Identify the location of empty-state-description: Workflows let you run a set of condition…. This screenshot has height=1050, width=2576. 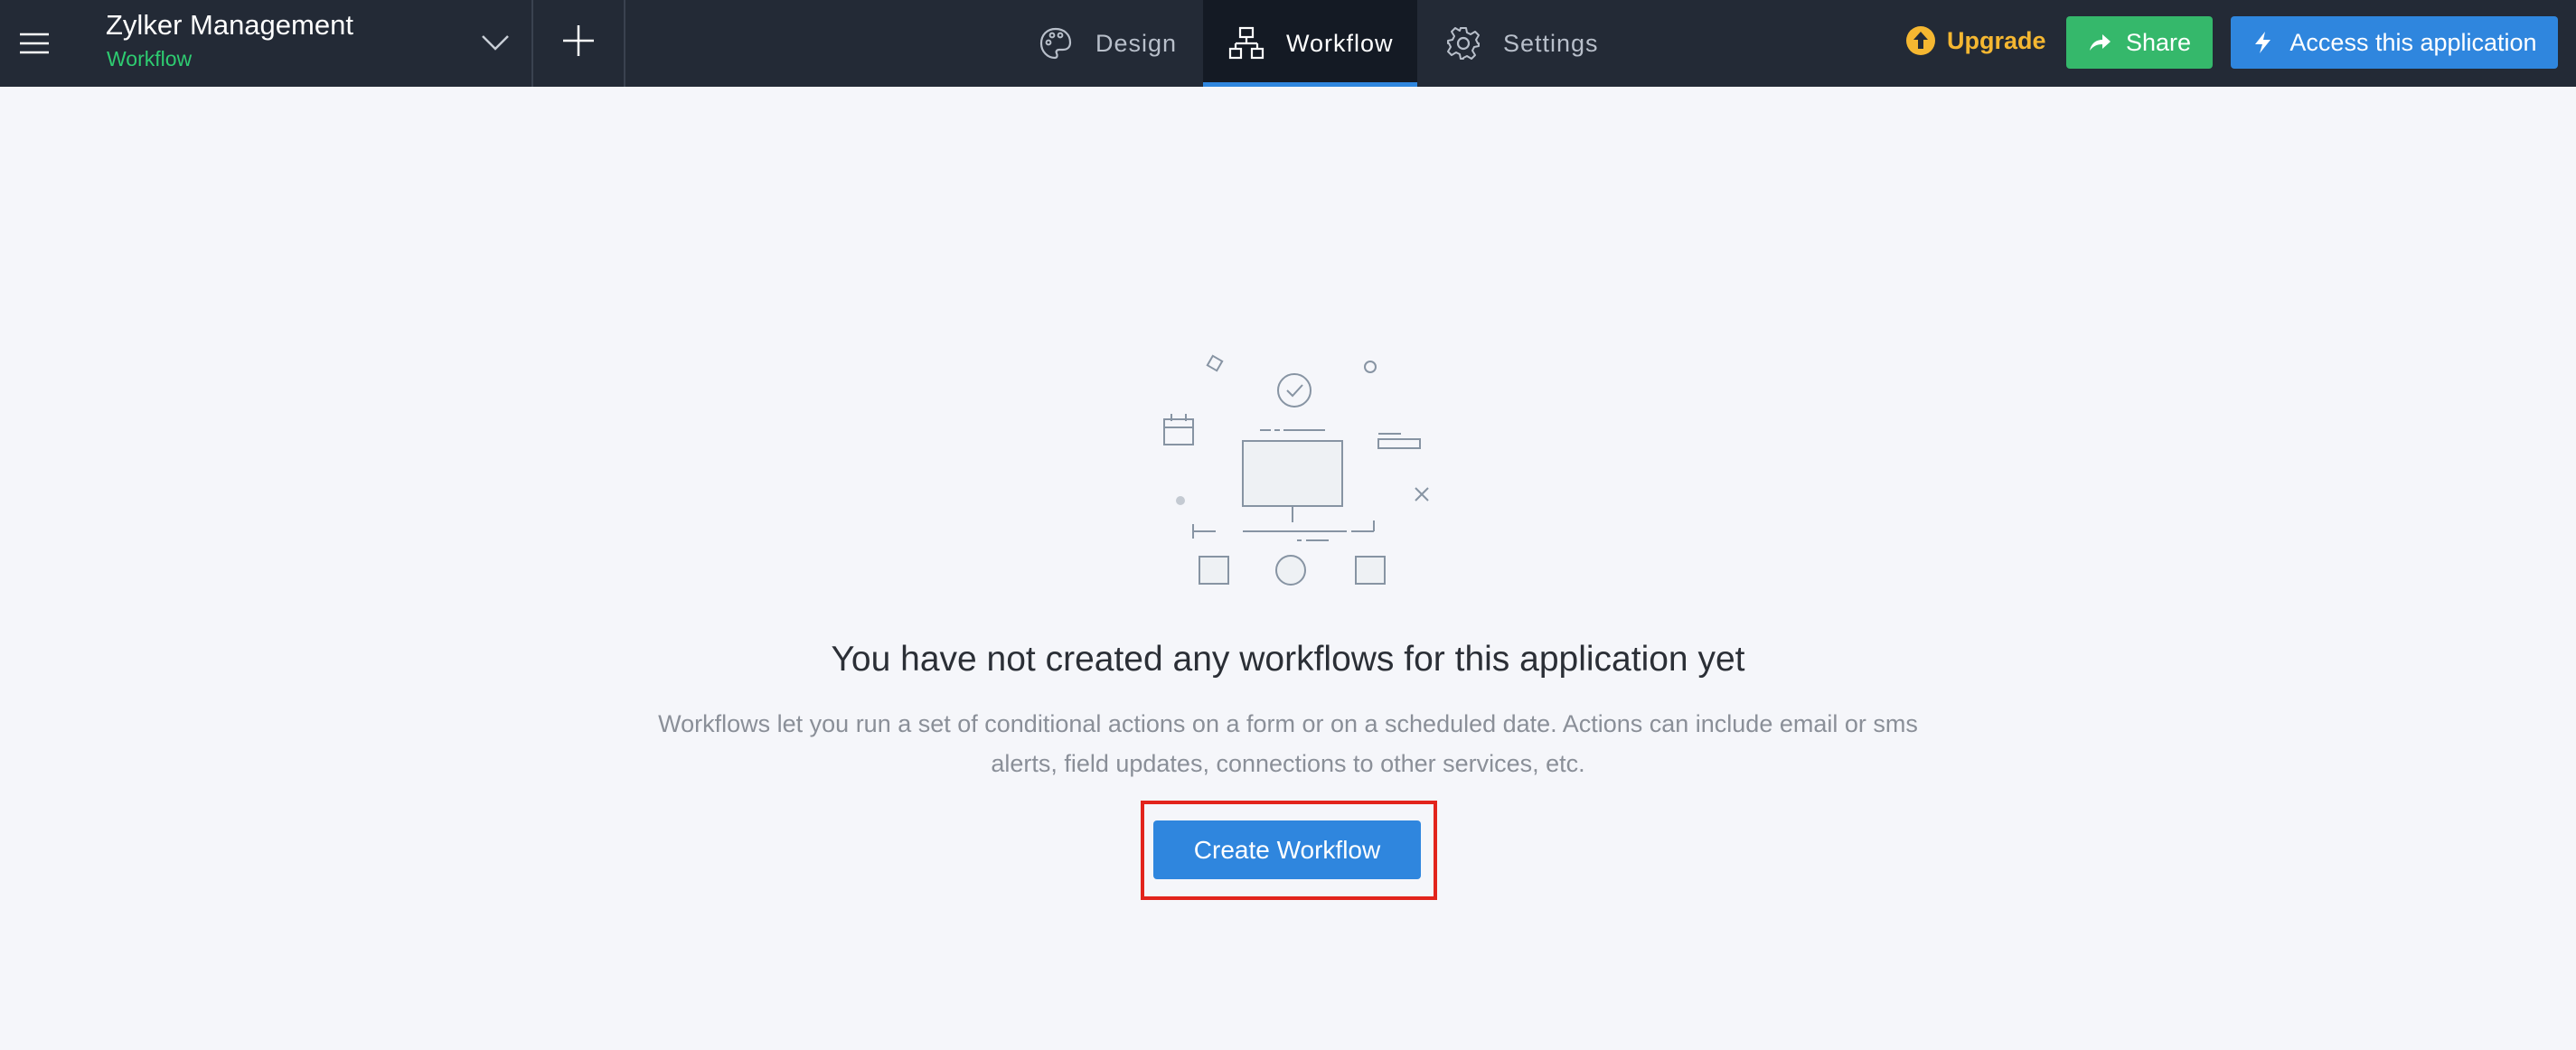
(1288, 744).